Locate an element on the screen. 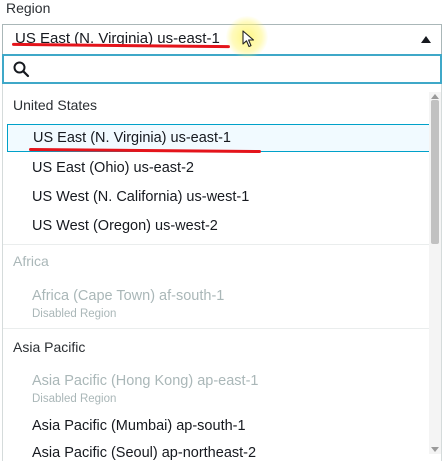  region-field-label: Region is located at coordinates (28, 8).